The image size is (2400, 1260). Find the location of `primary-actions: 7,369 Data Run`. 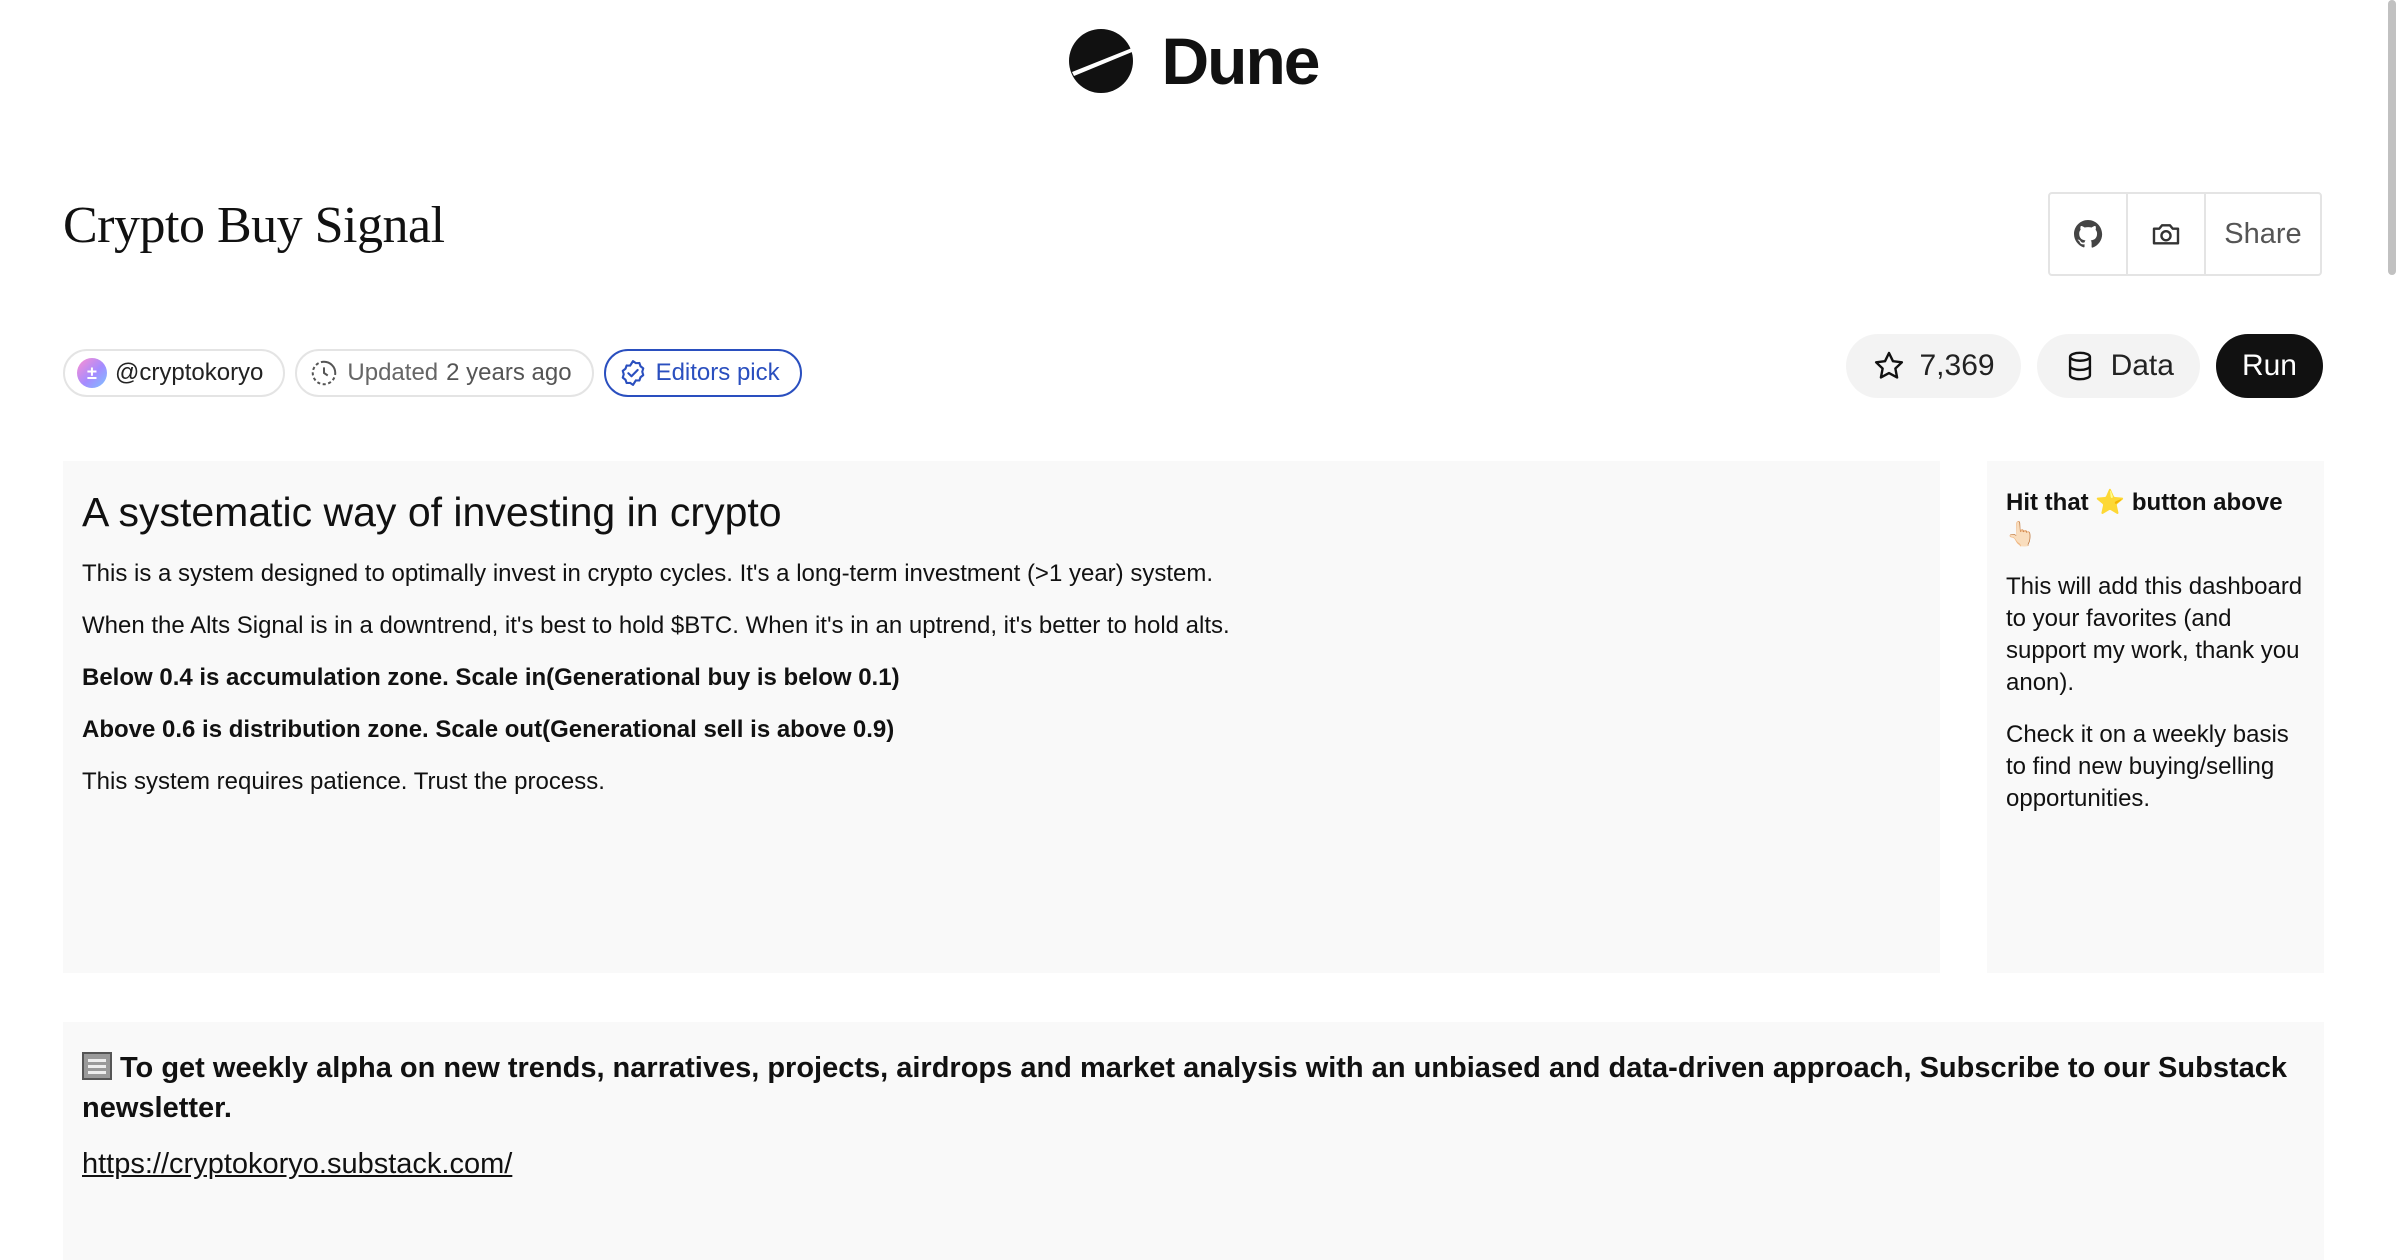

primary-actions: 7,369 Data Run is located at coordinates (2084, 366).